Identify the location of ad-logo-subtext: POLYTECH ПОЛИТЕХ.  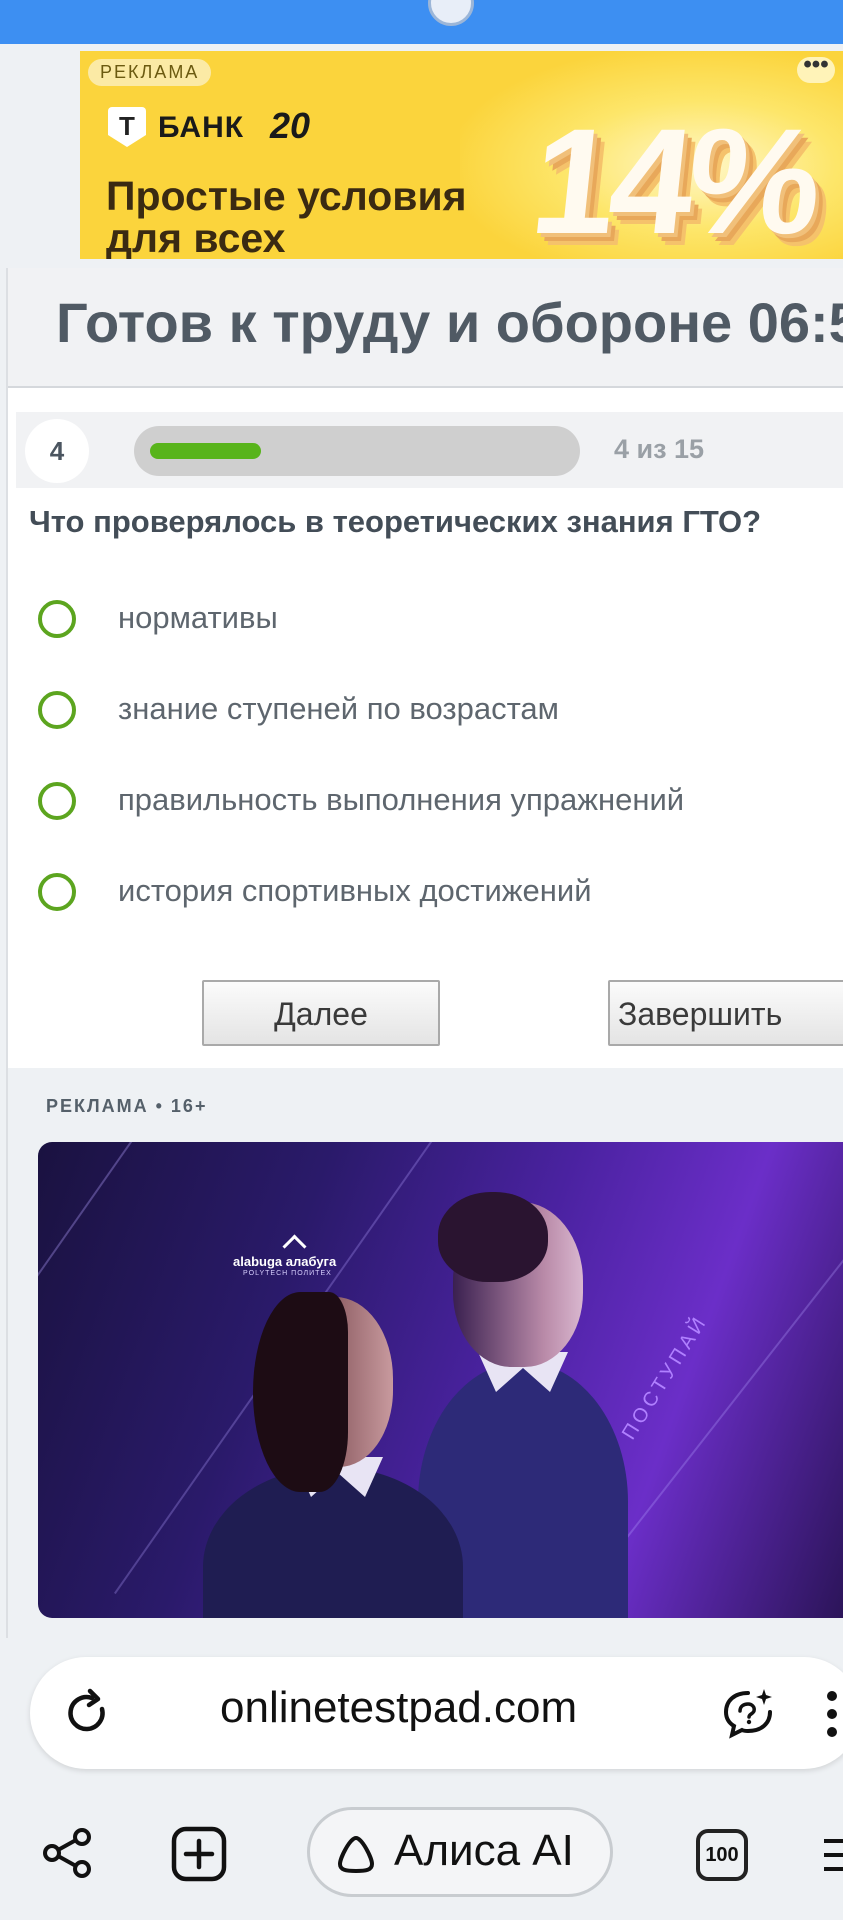
(287, 1273).